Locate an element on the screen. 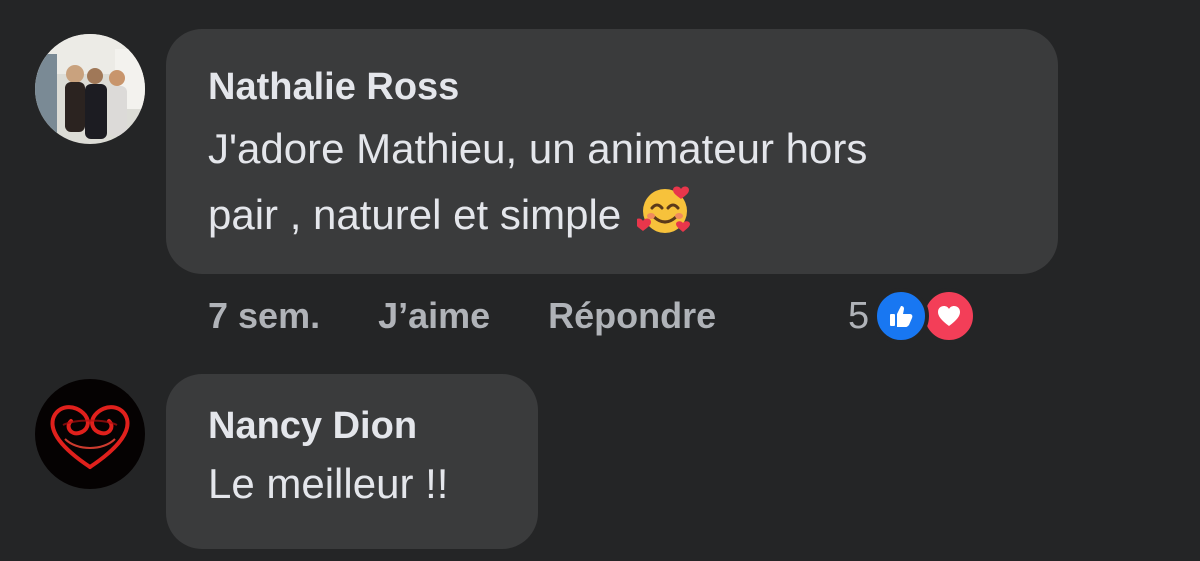 This screenshot has height=561, width=1200. comment-text-line: pair , naturel et simple is located at coordinates (613, 218).